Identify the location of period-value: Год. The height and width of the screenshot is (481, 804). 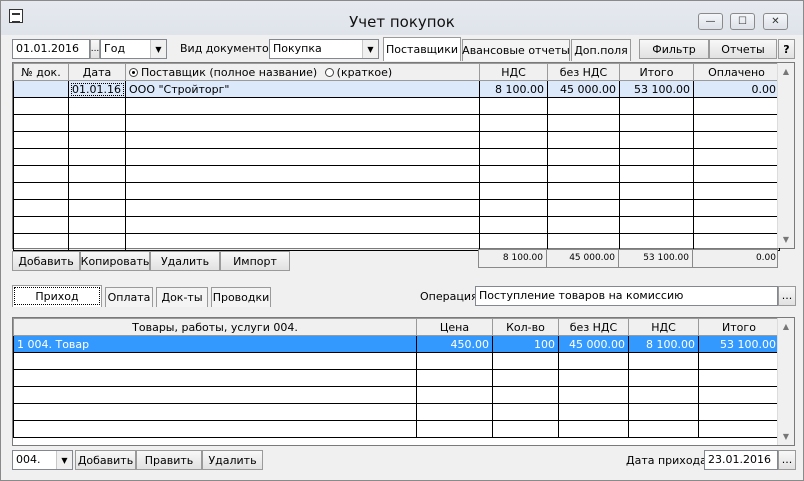
(115, 48).